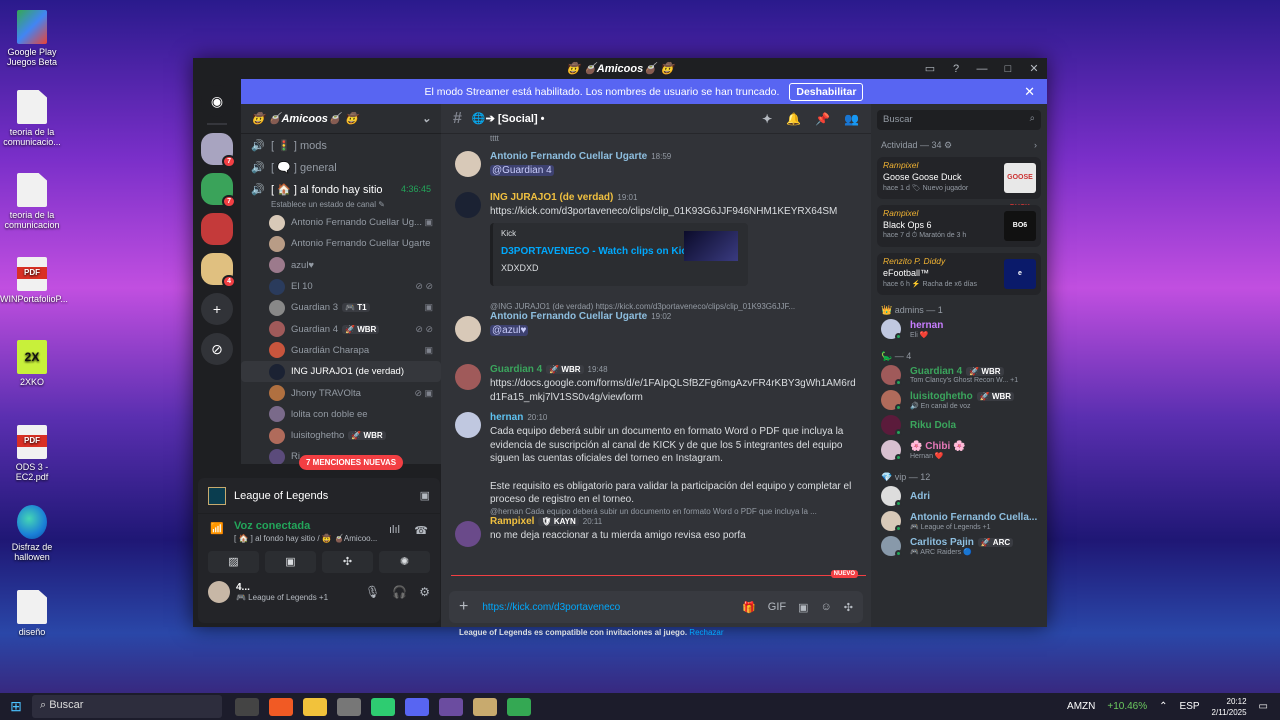 This screenshot has width=1280, height=720. Describe the element at coordinates (959, 399) in the screenshot. I see `member-item: luisitoghetho 🚀 WBR 🔊 En canal de voz` at that location.